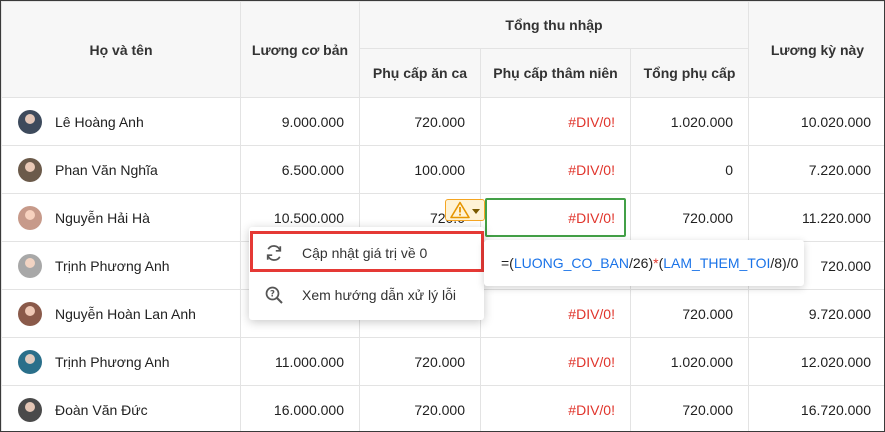  I want to click on cell-name: Nguyễn Hoàn Lan Anh, so click(121, 313).